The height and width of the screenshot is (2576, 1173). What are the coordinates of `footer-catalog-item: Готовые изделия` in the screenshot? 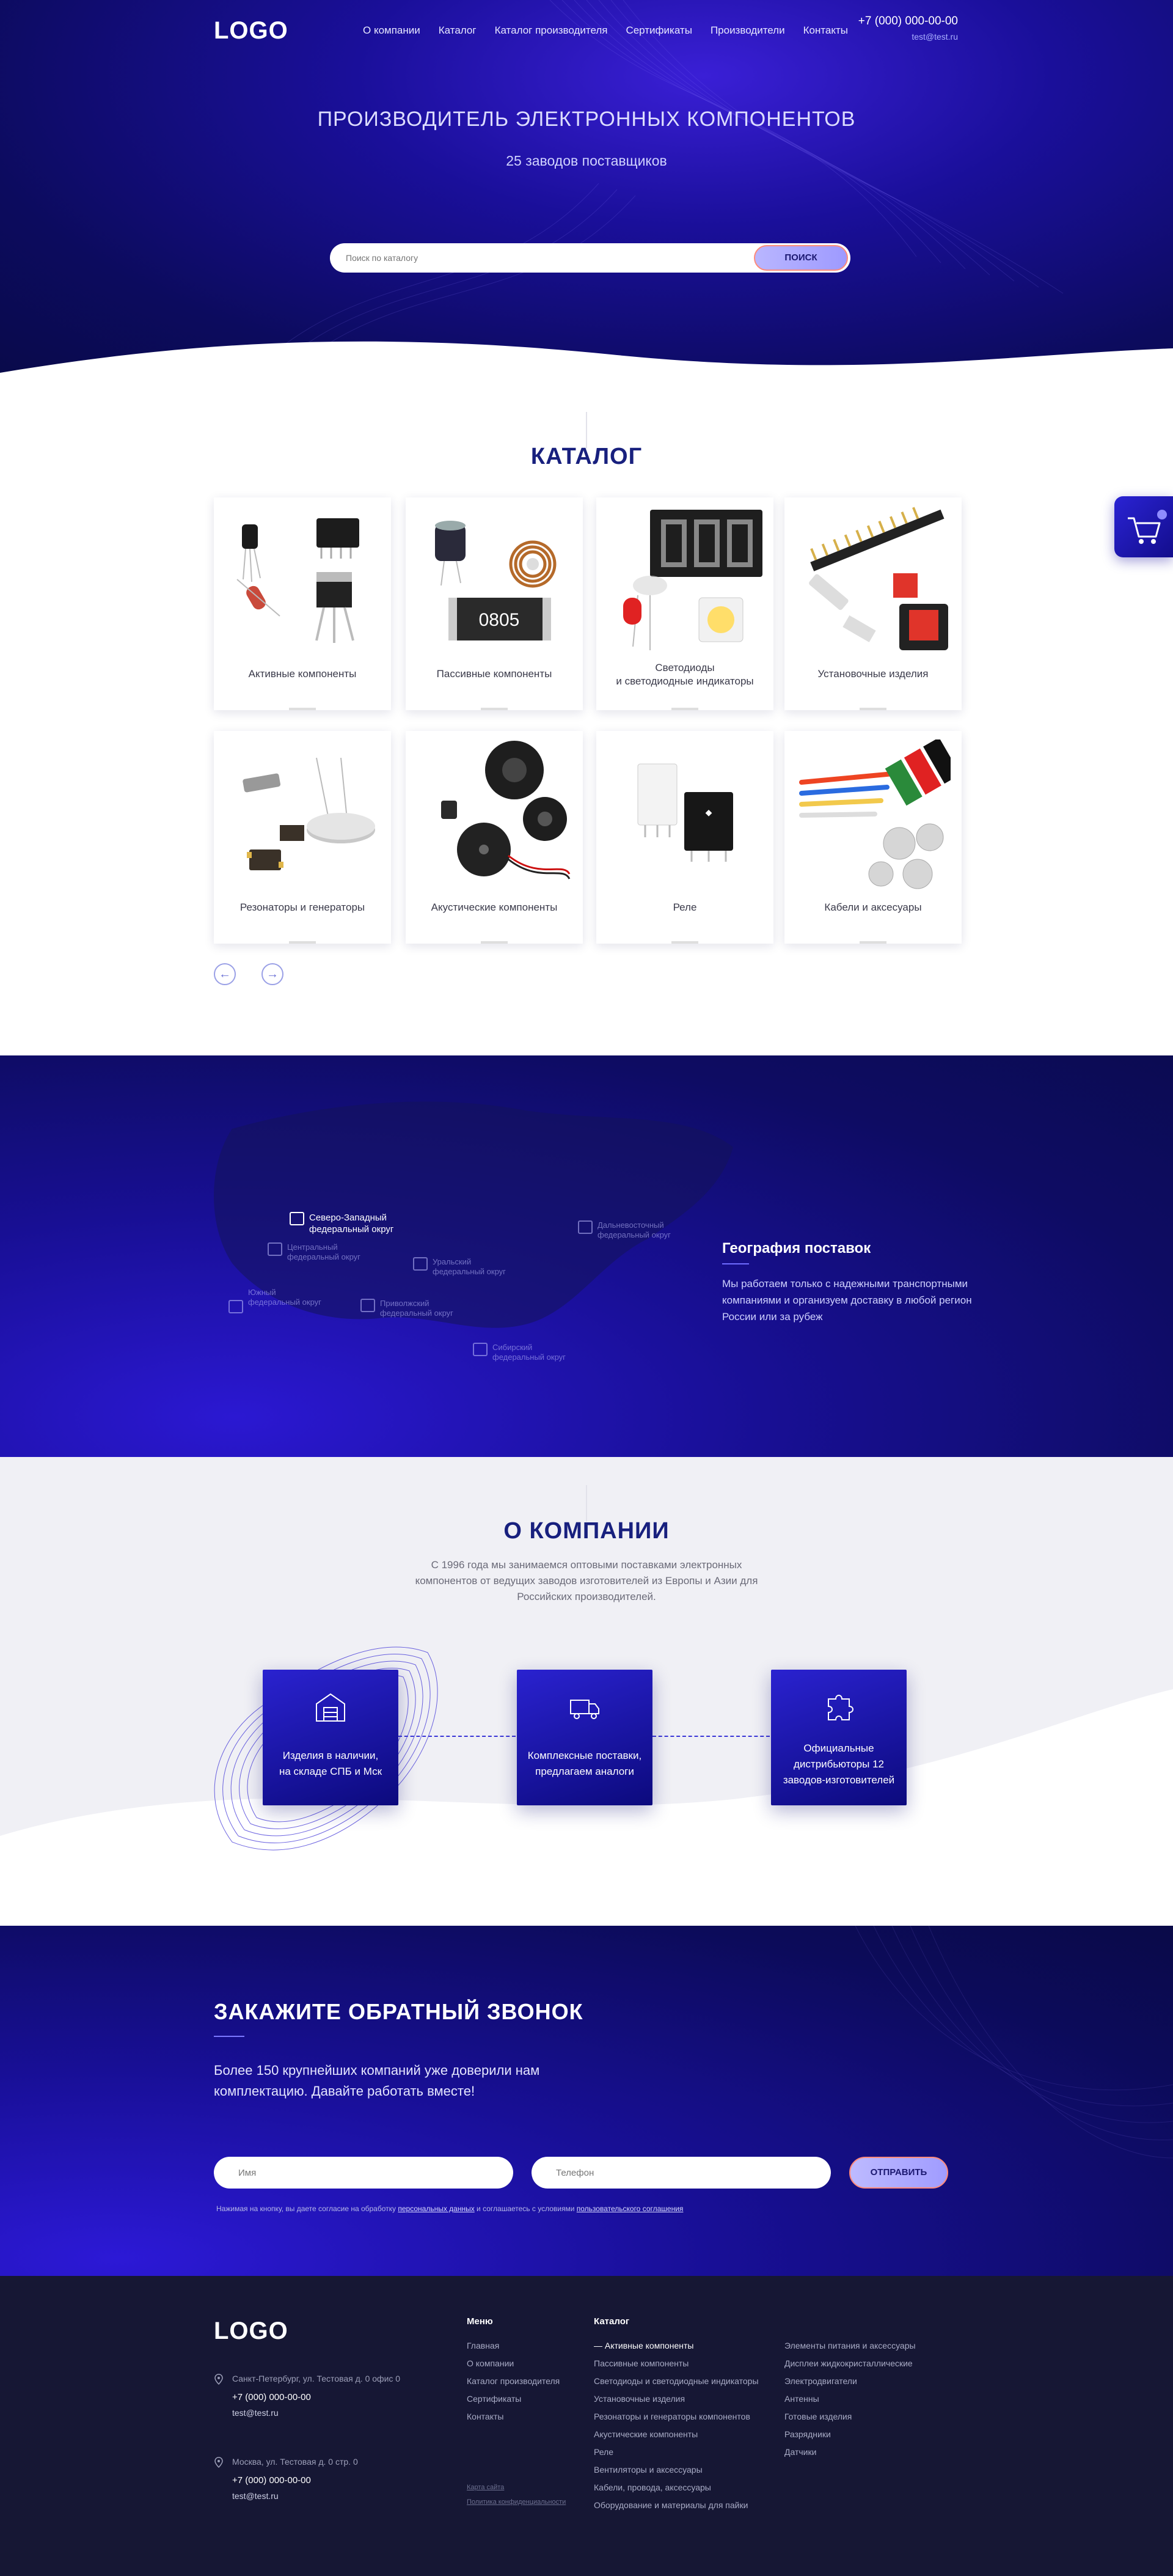 It's located at (850, 2417).